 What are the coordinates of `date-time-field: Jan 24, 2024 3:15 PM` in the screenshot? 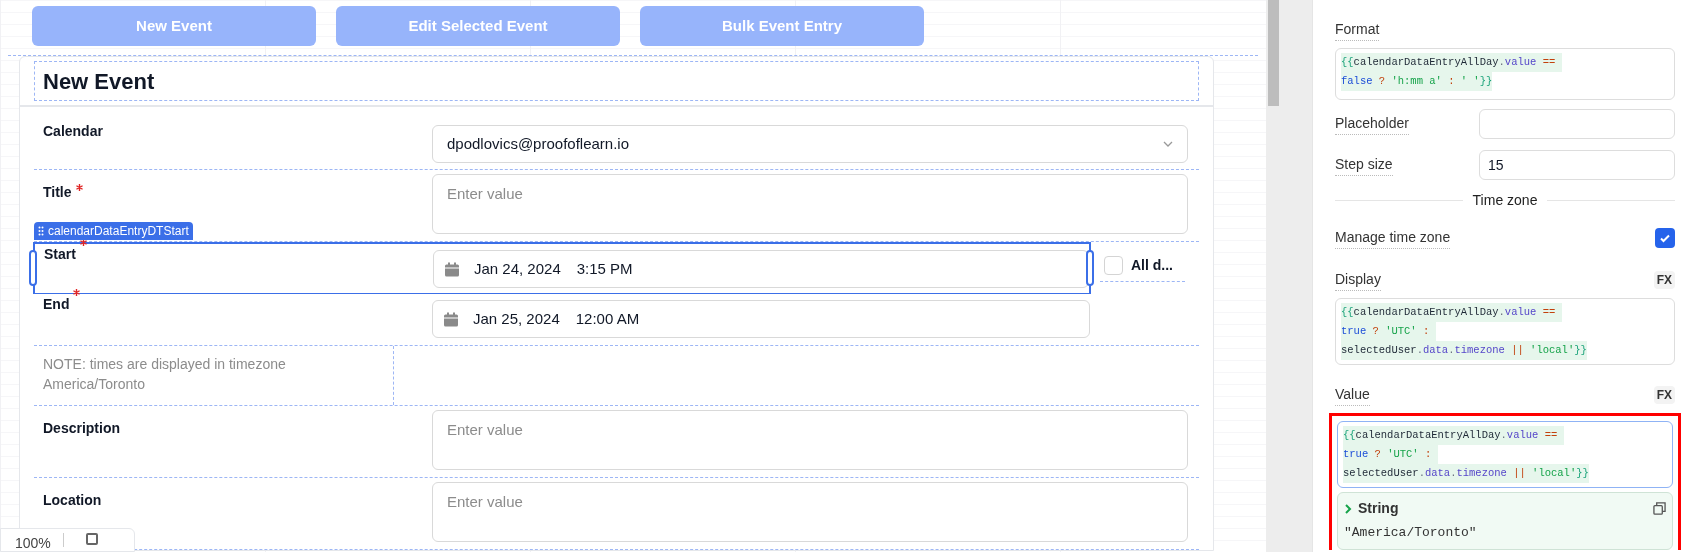 It's located at (761, 269).